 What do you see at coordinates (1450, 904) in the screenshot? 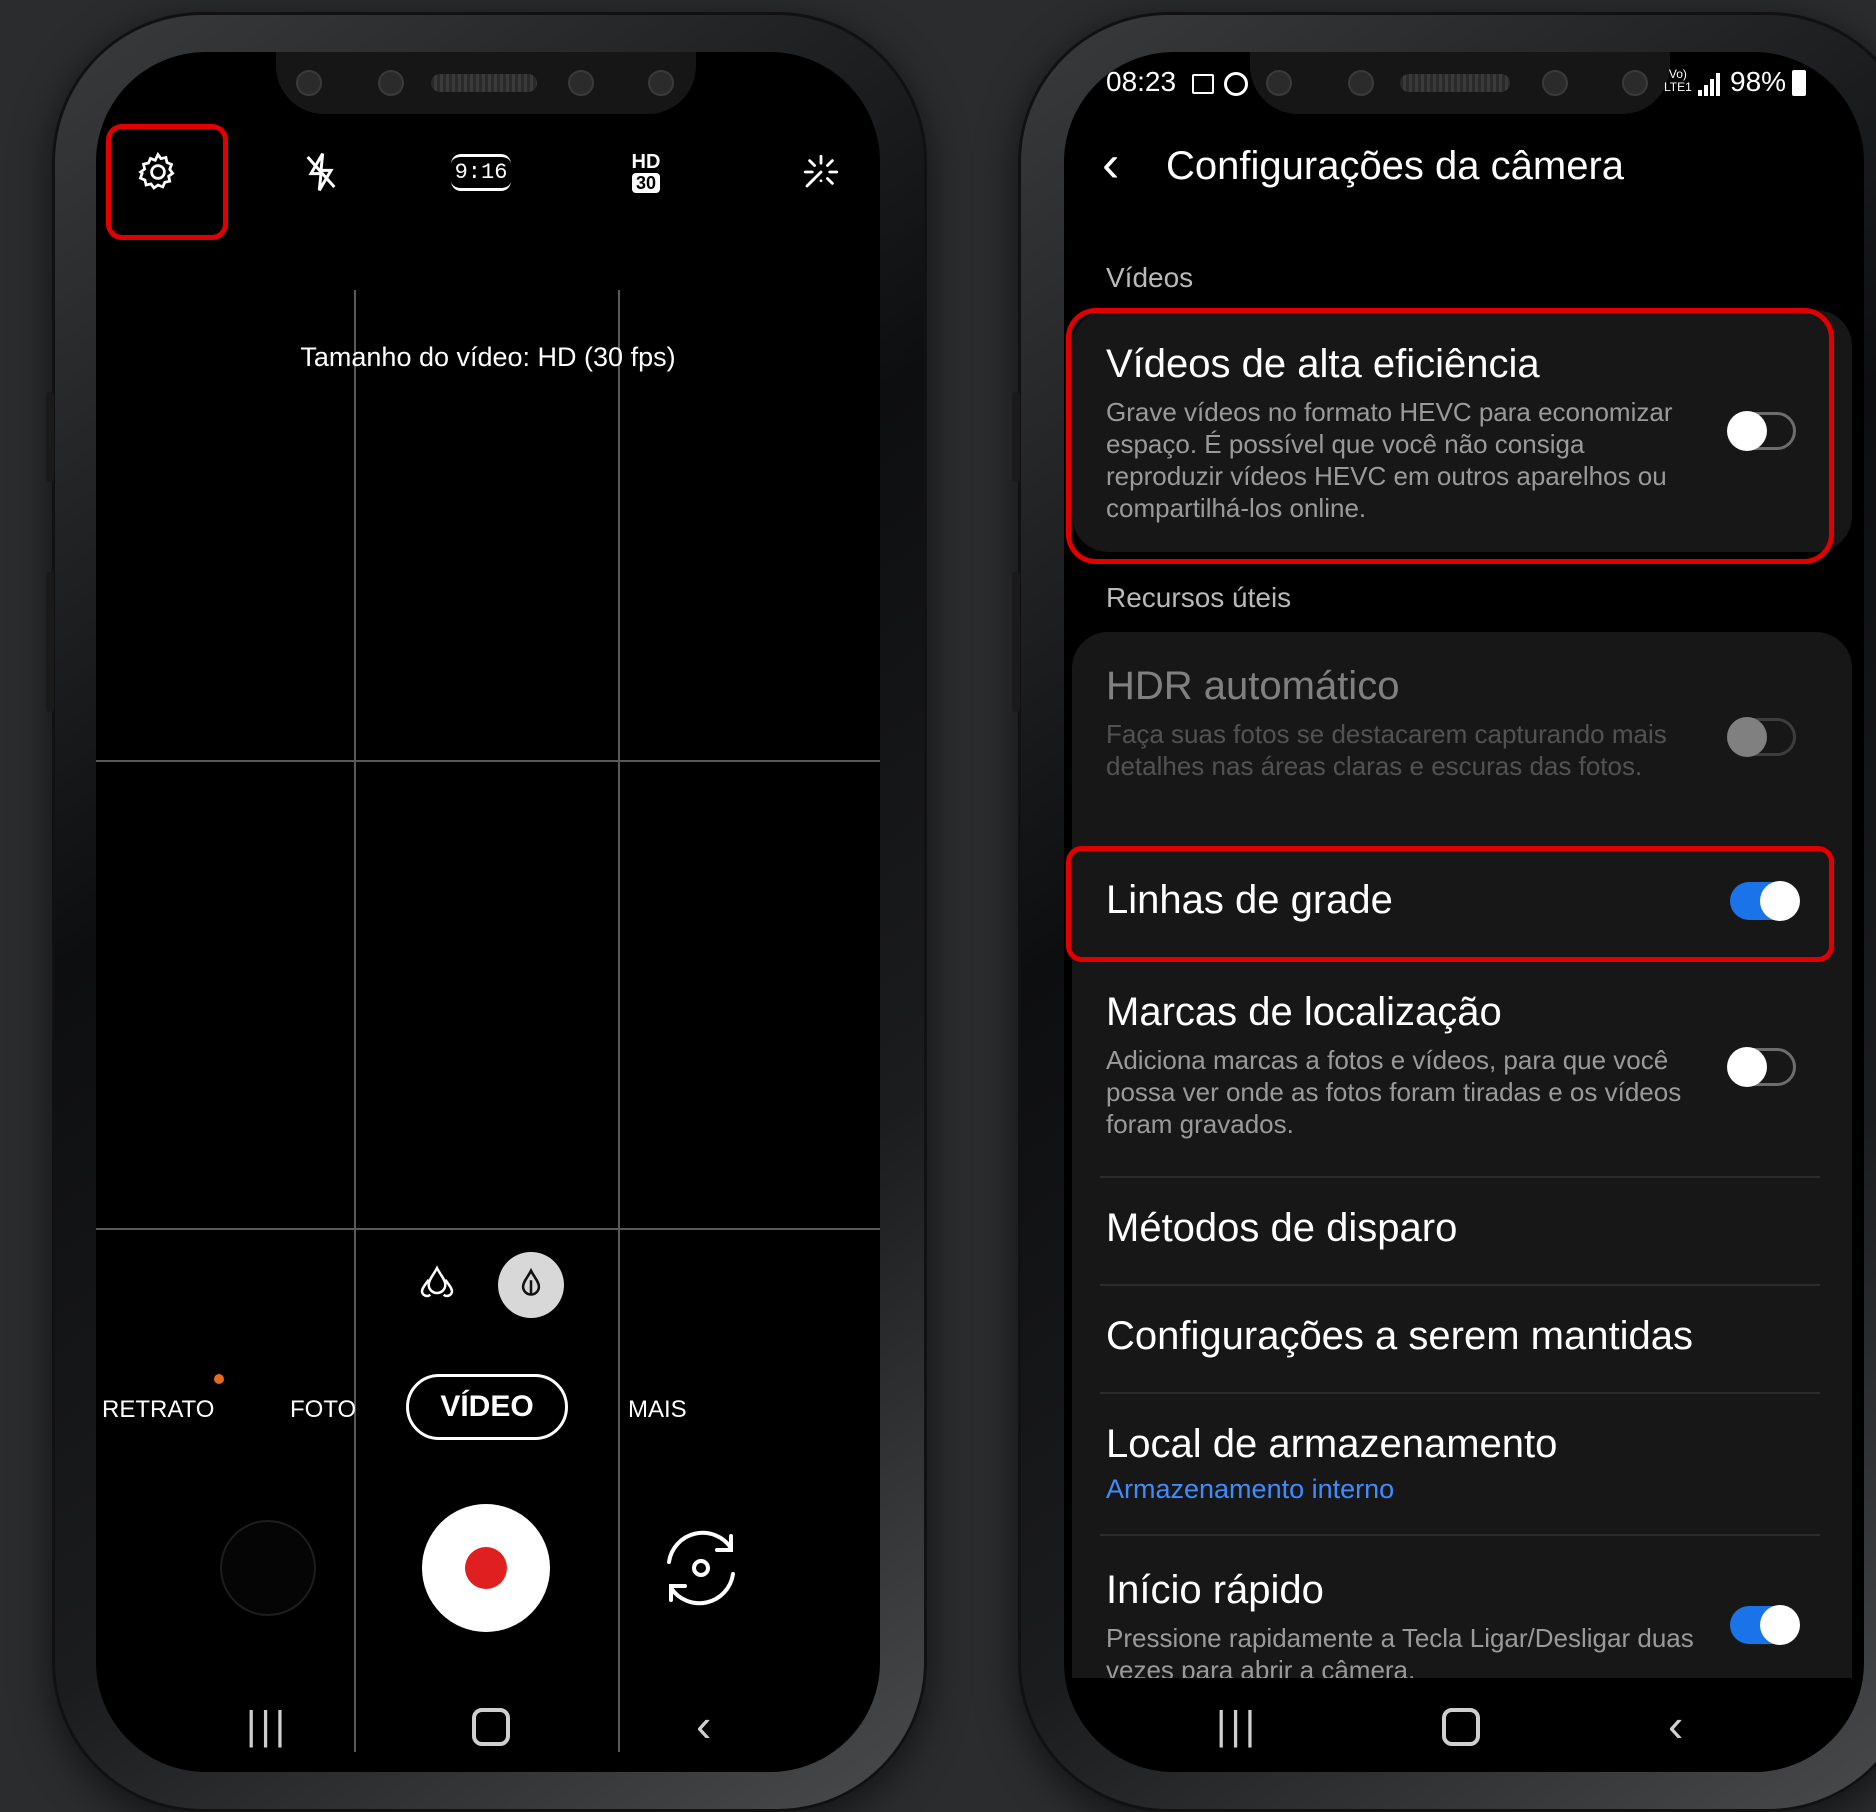
I see `grid-lines-highlight-box` at bounding box center [1450, 904].